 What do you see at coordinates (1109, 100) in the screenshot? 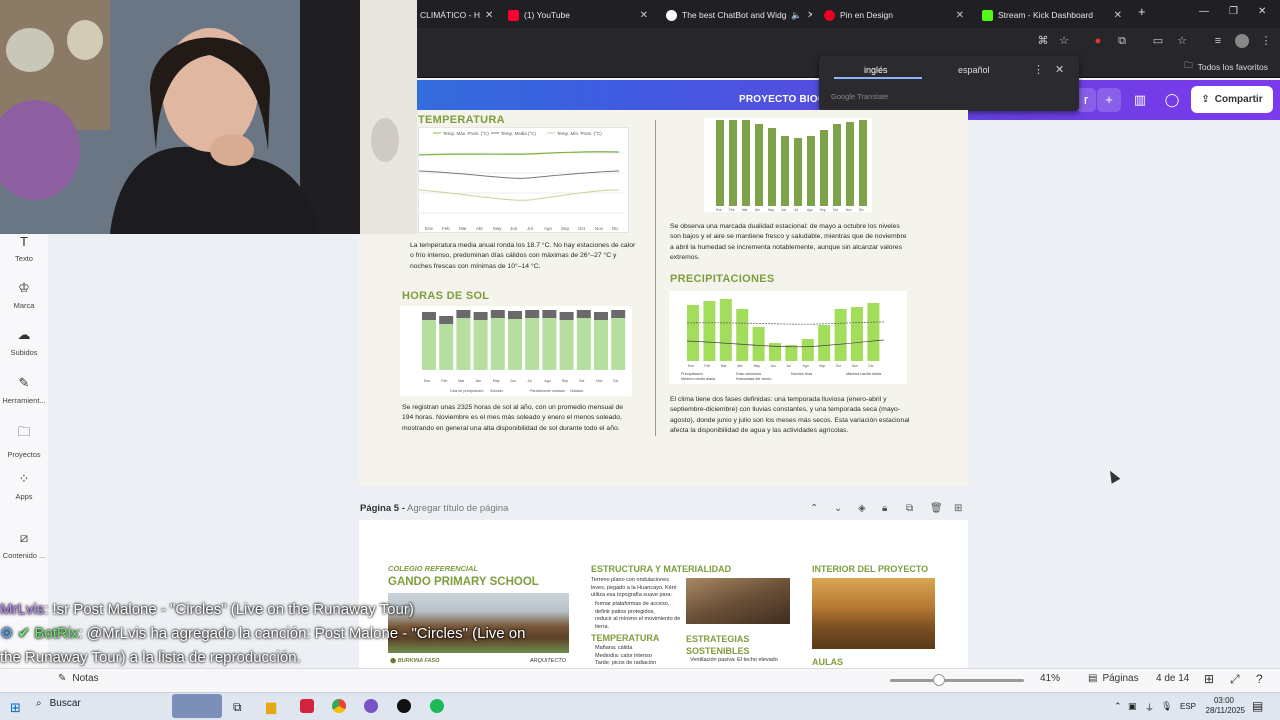
I see `add-collaborator-button: +` at bounding box center [1109, 100].